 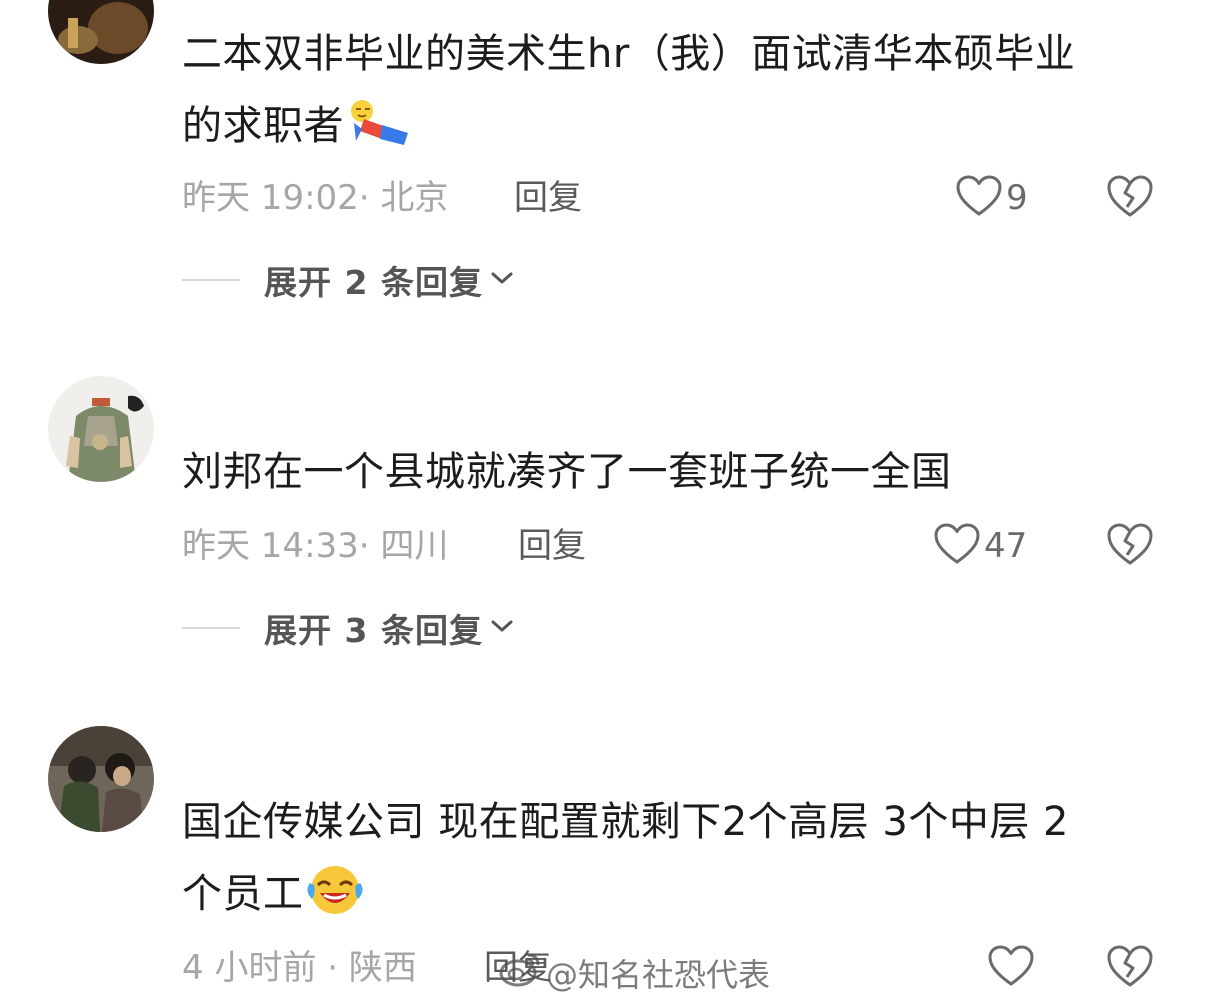 I want to click on like-button, so click(x=1011, y=968).